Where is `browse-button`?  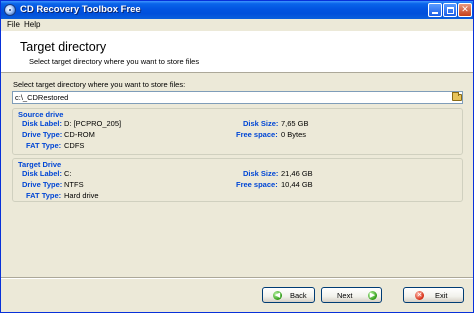 browse-button is located at coordinates (456, 97).